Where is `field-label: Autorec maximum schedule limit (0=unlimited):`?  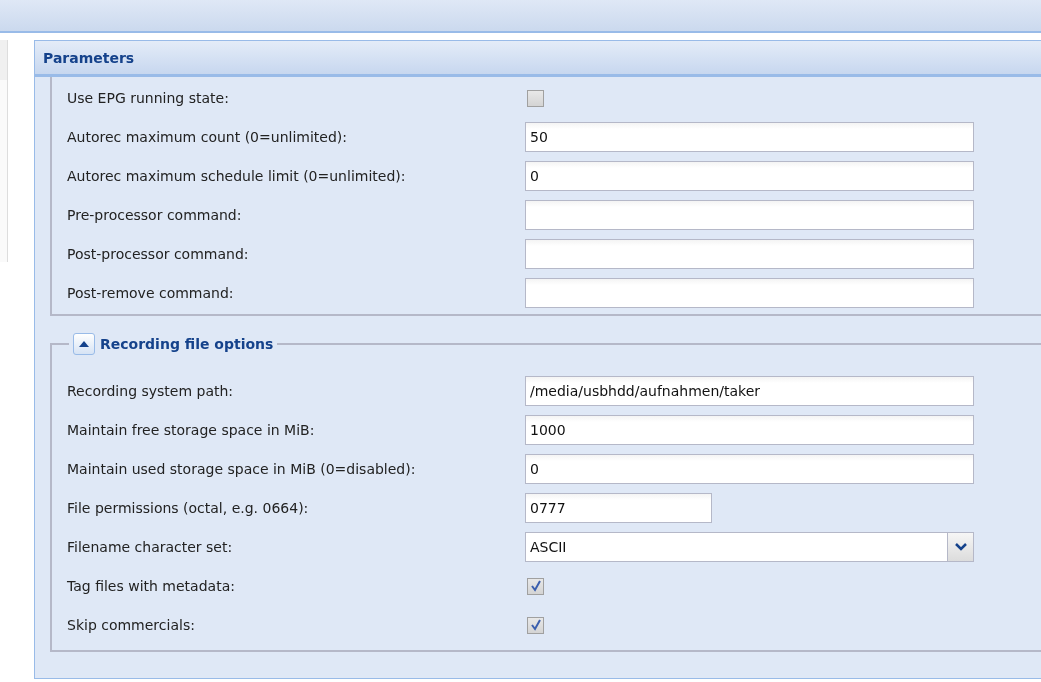 field-label: Autorec maximum schedule limit (0=unlimited): is located at coordinates (237, 176).